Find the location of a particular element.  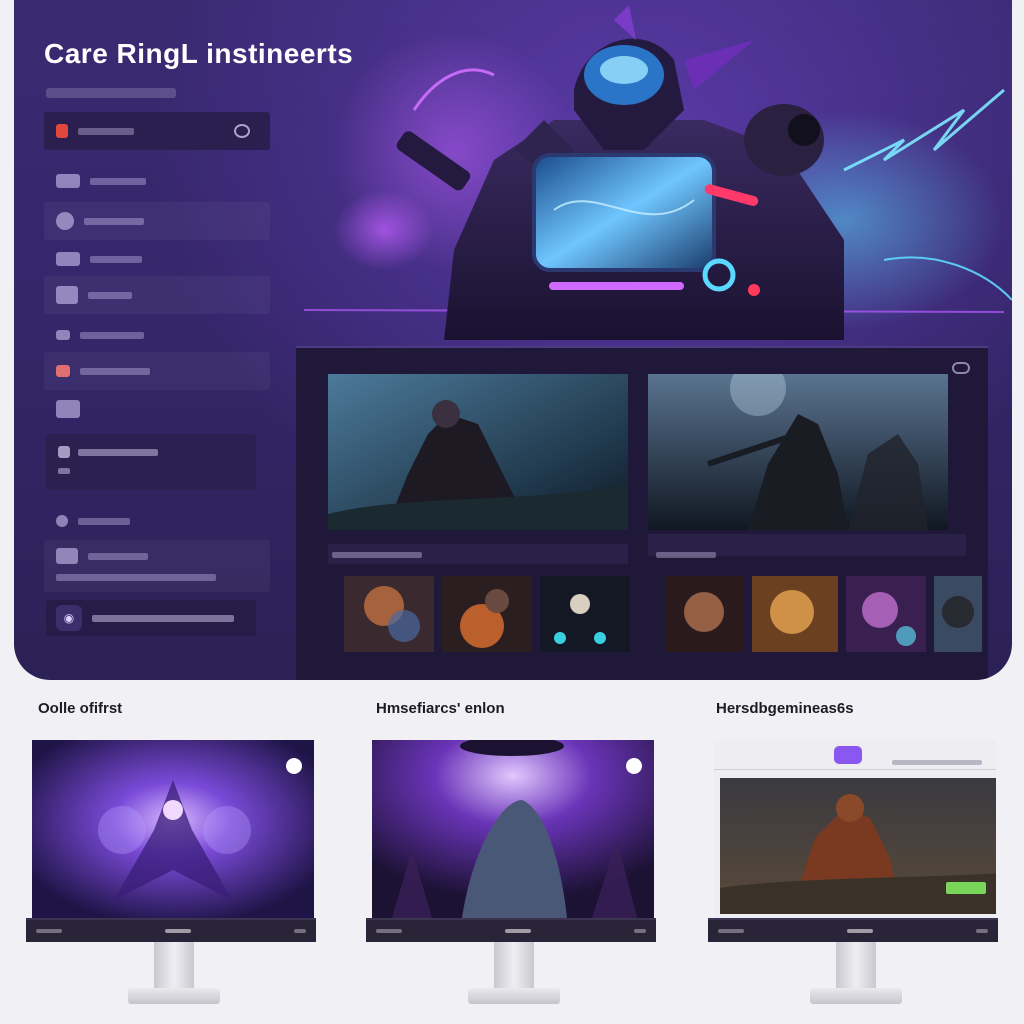

controller-icon: ◉ is located at coordinates (69, 618).